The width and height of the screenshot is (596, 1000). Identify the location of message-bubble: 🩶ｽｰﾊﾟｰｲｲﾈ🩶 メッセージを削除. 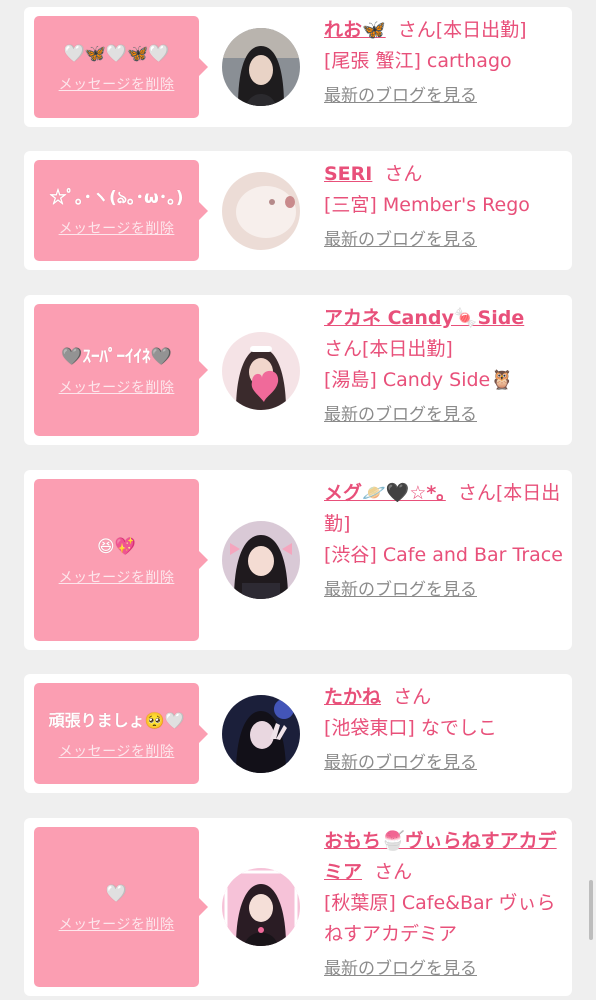
(121, 370).